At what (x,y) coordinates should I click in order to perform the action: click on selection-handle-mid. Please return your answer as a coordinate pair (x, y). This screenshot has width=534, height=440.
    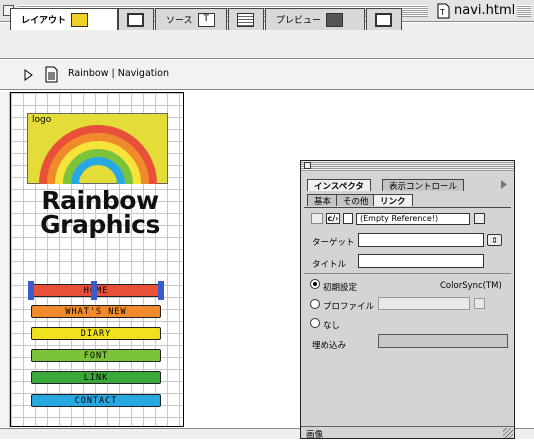
    Looking at the image, I should click on (94, 290).